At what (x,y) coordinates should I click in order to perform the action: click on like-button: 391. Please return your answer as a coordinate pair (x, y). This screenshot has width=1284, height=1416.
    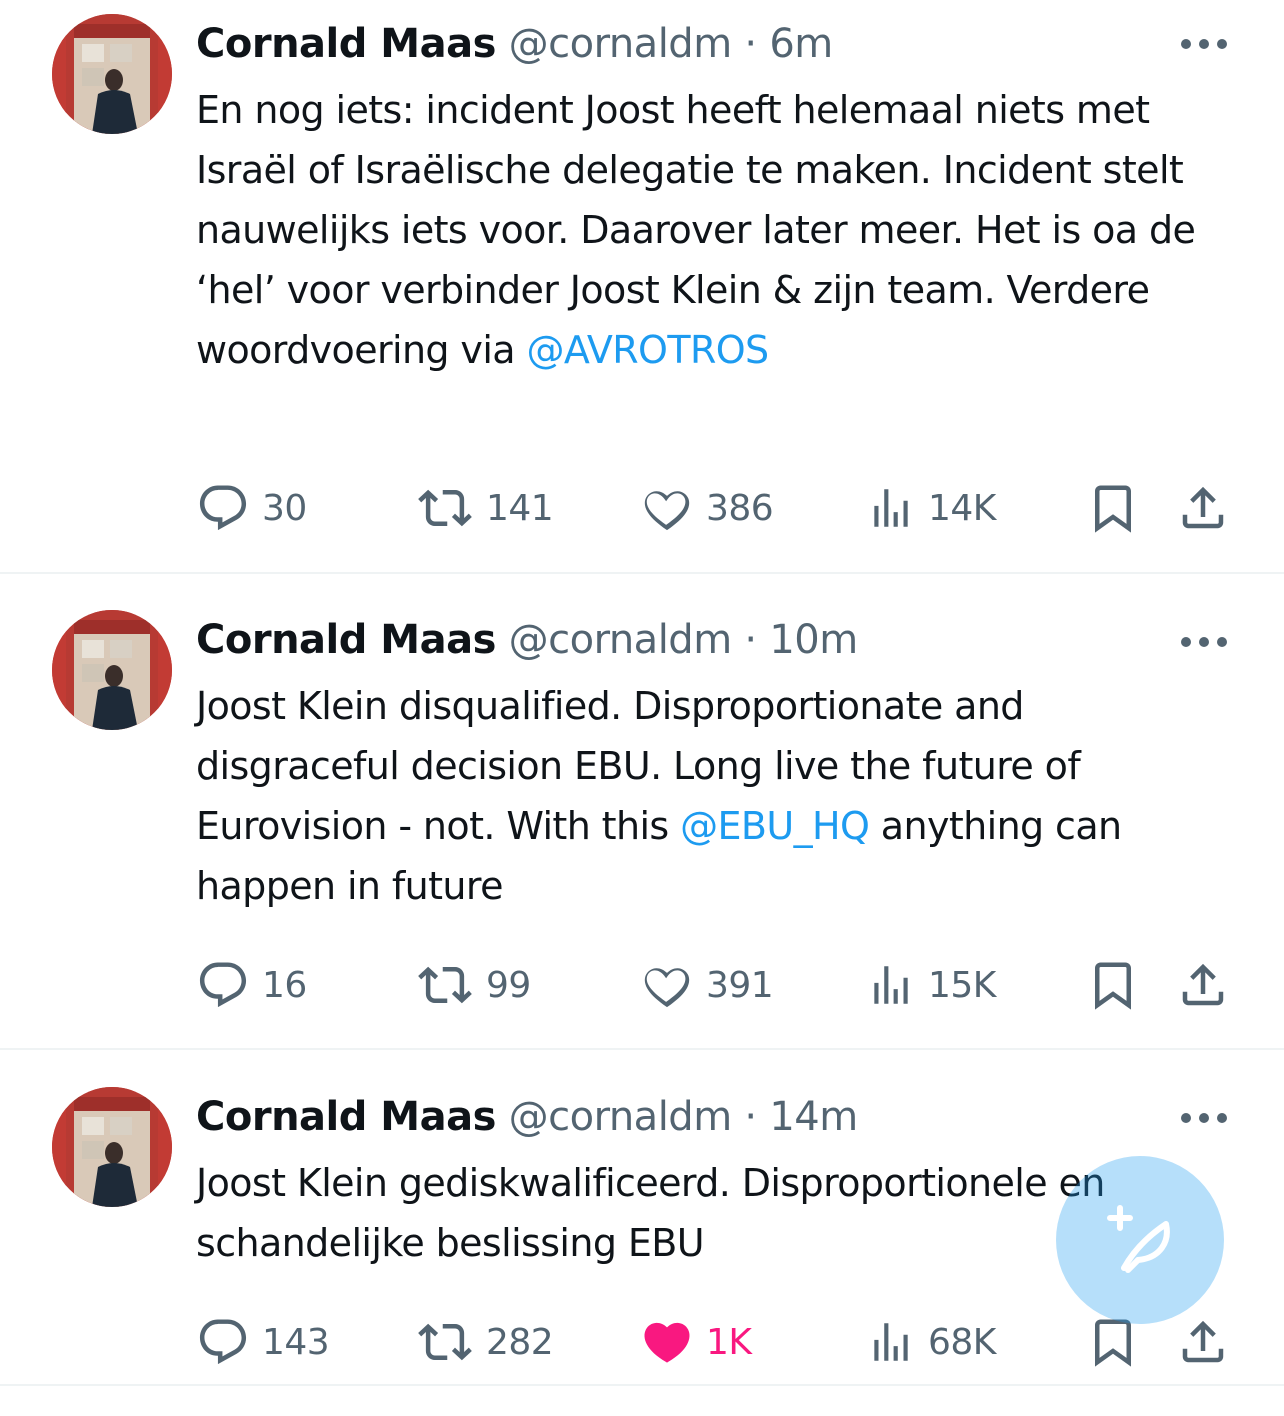
    Looking at the image, I should click on (707, 985).